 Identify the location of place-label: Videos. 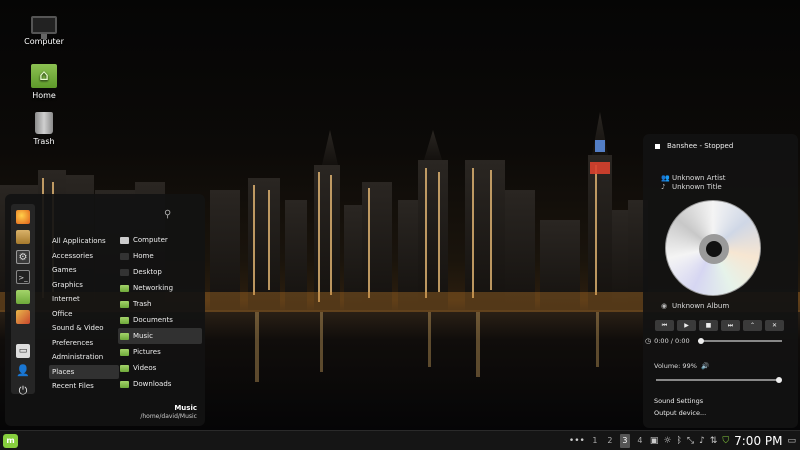
(145, 368).